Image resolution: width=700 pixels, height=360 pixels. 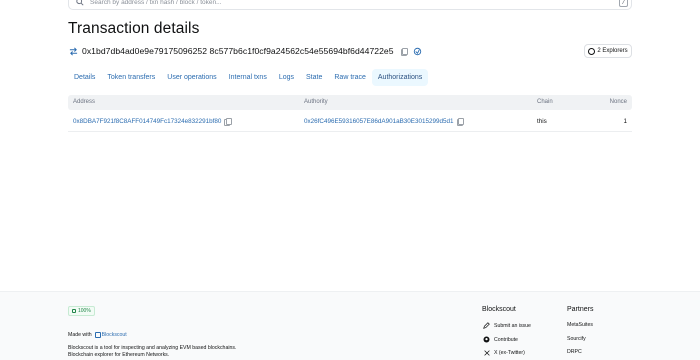 I want to click on footer-link-drpc: DRPC, so click(x=574, y=352).